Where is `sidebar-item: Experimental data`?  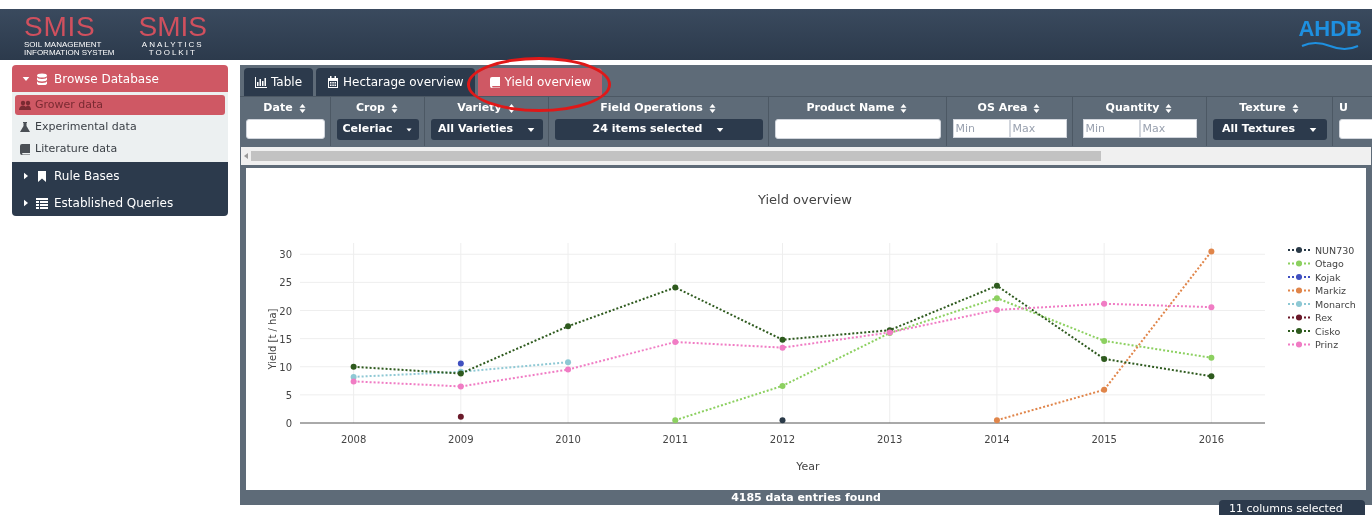
sidebar-item: Experimental data is located at coordinates (120, 127).